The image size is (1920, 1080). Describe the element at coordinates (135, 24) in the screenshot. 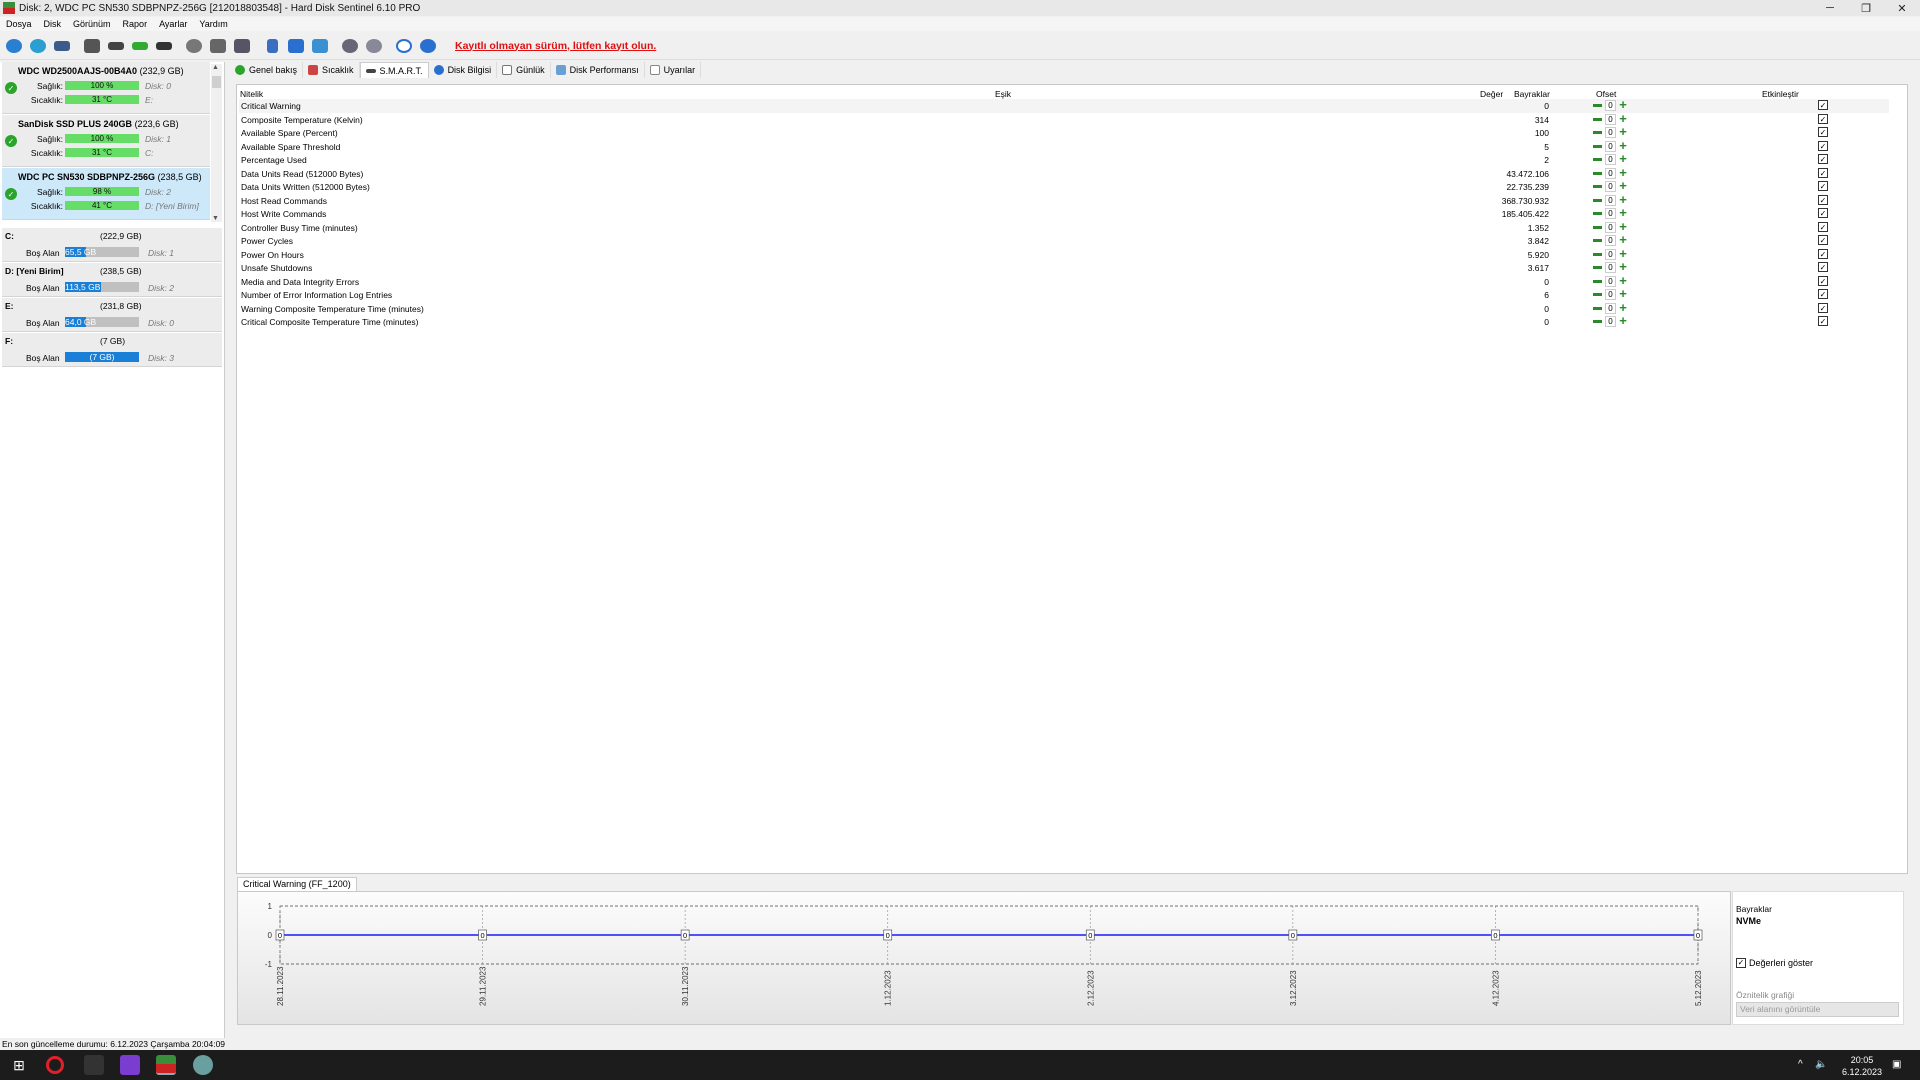

I see `menu-report: Rapor` at that location.